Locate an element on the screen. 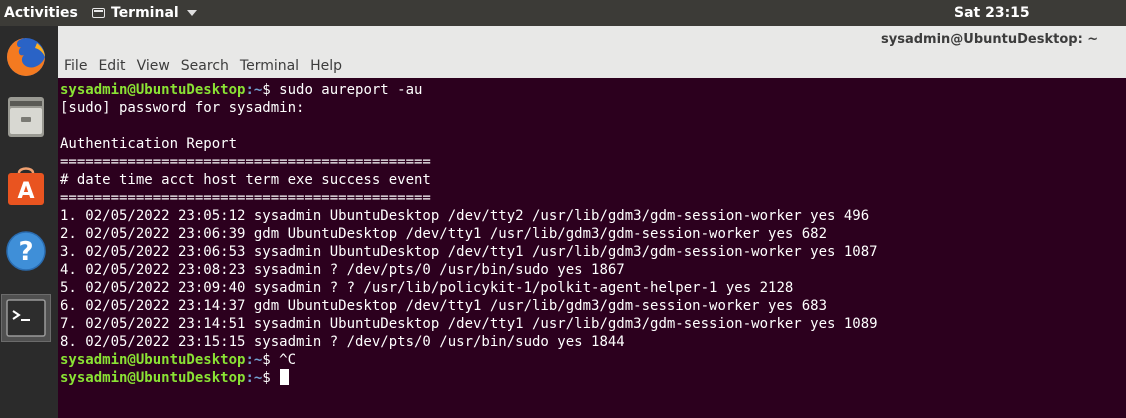 This screenshot has height=418, width=1126. menu-edit: Edit is located at coordinates (111, 66).